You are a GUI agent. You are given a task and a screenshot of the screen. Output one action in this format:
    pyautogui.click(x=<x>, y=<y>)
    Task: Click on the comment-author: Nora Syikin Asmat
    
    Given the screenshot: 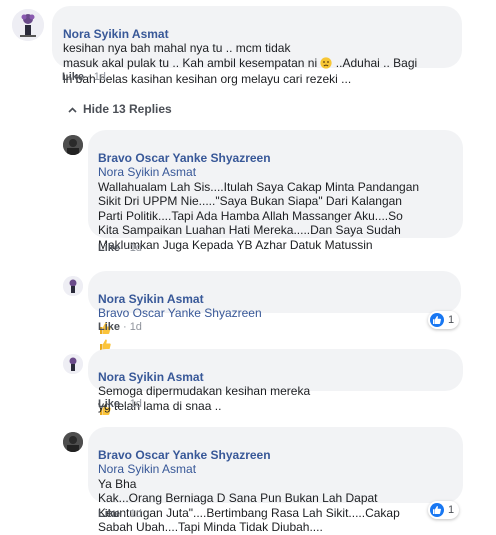 What is the action you would take?
    pyautogui.click(x=116, y=34)
    